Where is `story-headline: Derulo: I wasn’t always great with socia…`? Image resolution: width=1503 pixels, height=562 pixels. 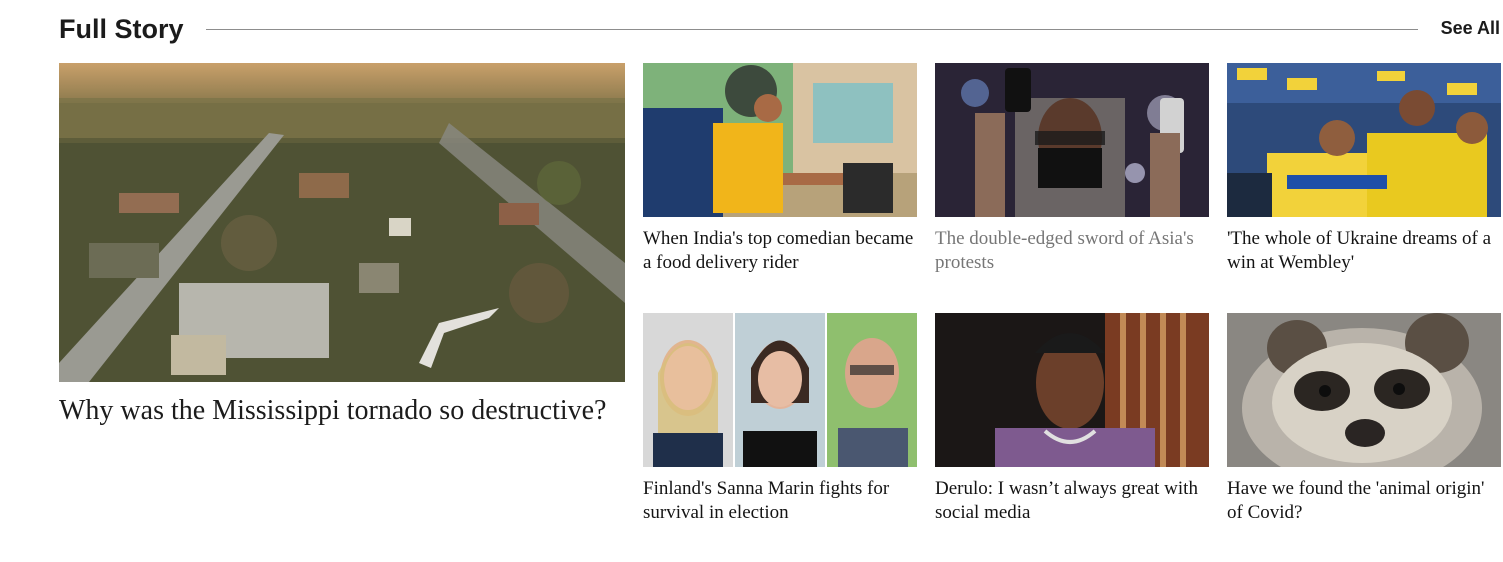
story-headline: Derulo: I wasn’t always great with socia… is located at coordinates (1072, 501).